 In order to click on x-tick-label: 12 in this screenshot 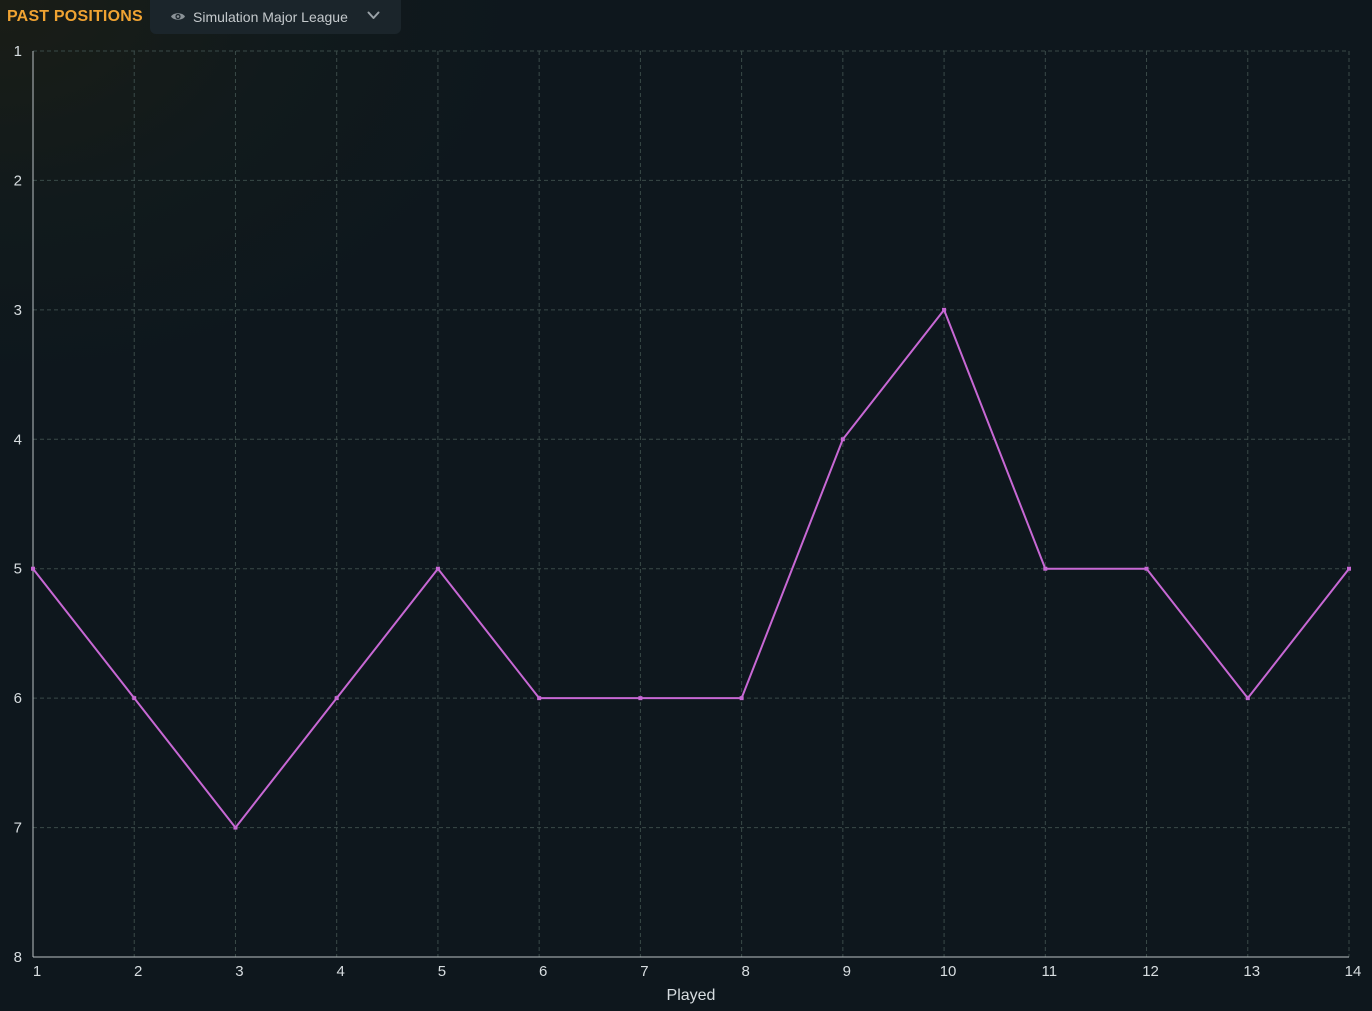, I will do `click(1150, 971)`.